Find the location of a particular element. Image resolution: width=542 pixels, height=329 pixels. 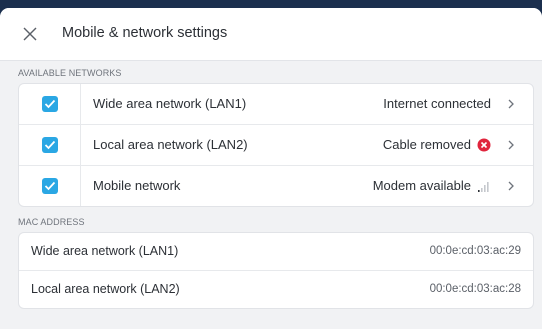

network-name: Local area network (LAN2) is located at coordinates (170, 144).